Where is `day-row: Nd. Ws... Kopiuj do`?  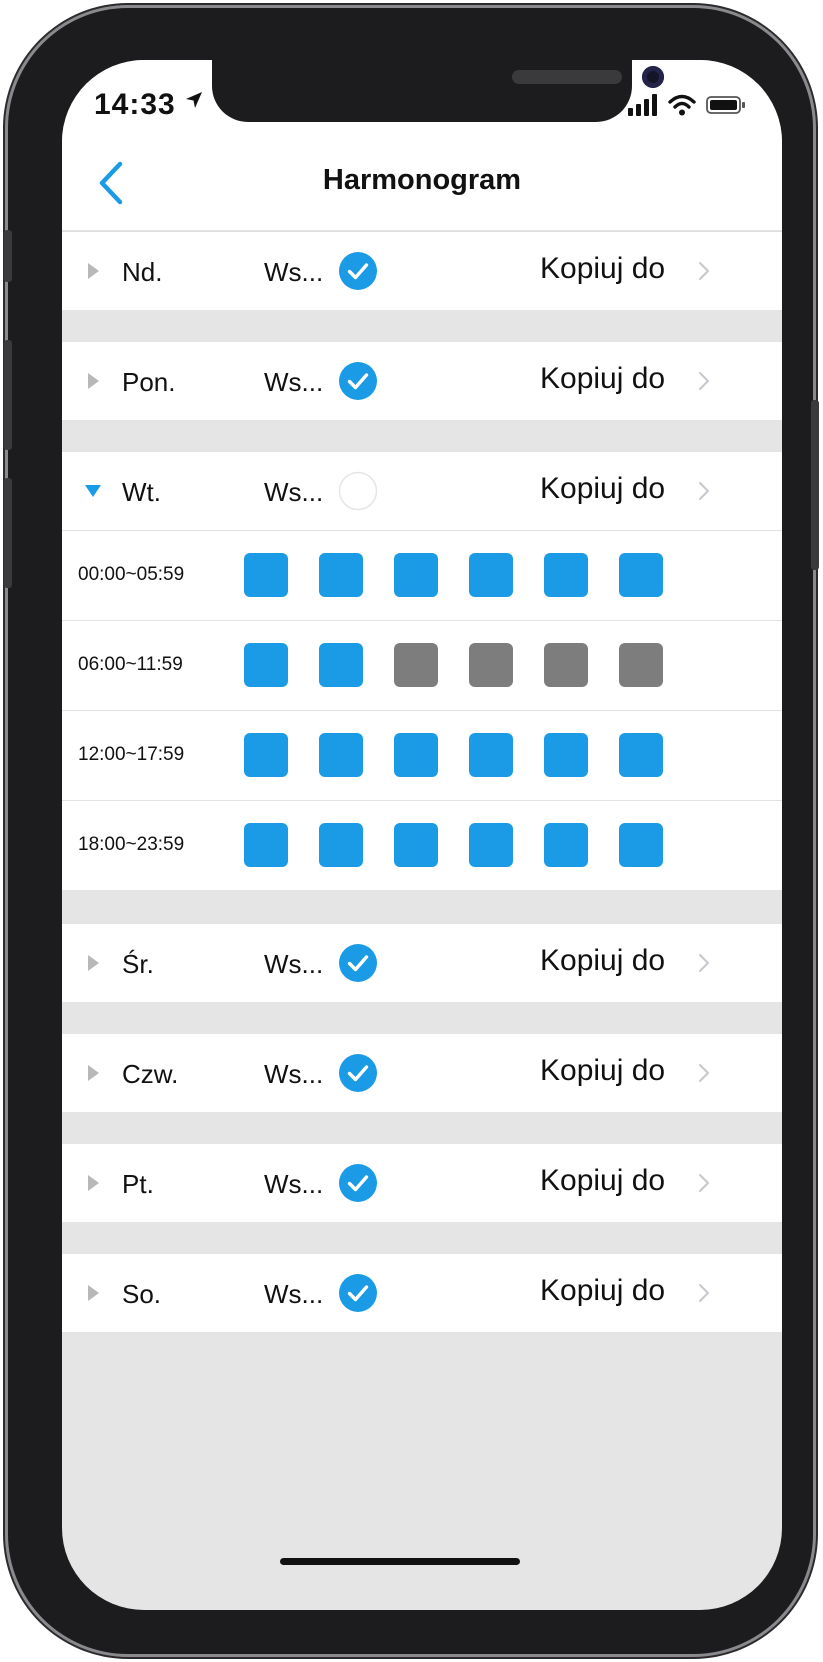
day-row: Nd. Ws... Kopiuj do is located at coordinates (422, 271).